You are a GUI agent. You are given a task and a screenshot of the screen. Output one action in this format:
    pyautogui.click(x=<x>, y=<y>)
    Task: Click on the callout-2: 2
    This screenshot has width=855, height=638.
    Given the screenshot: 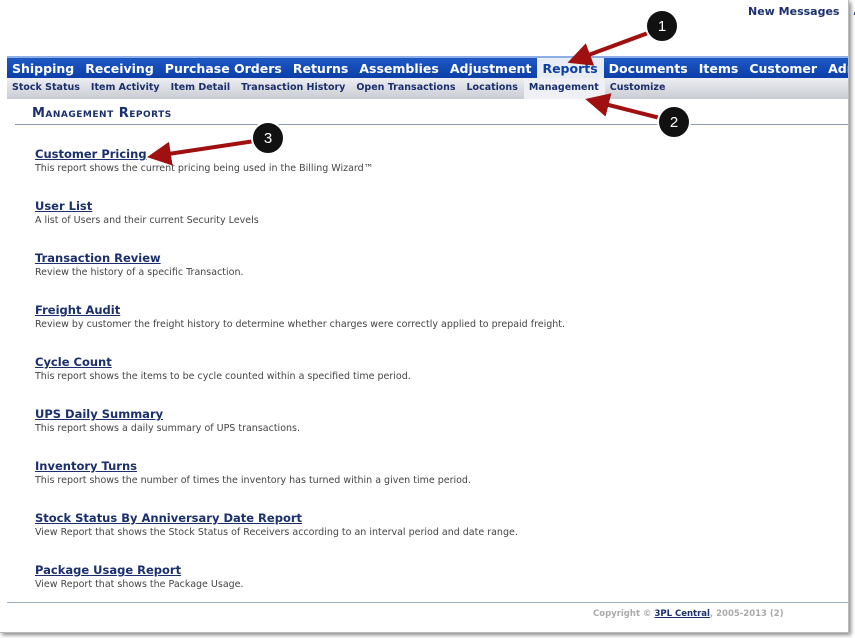 What is the action you would take?
    pyautogui.click(x=674, y=122)
    